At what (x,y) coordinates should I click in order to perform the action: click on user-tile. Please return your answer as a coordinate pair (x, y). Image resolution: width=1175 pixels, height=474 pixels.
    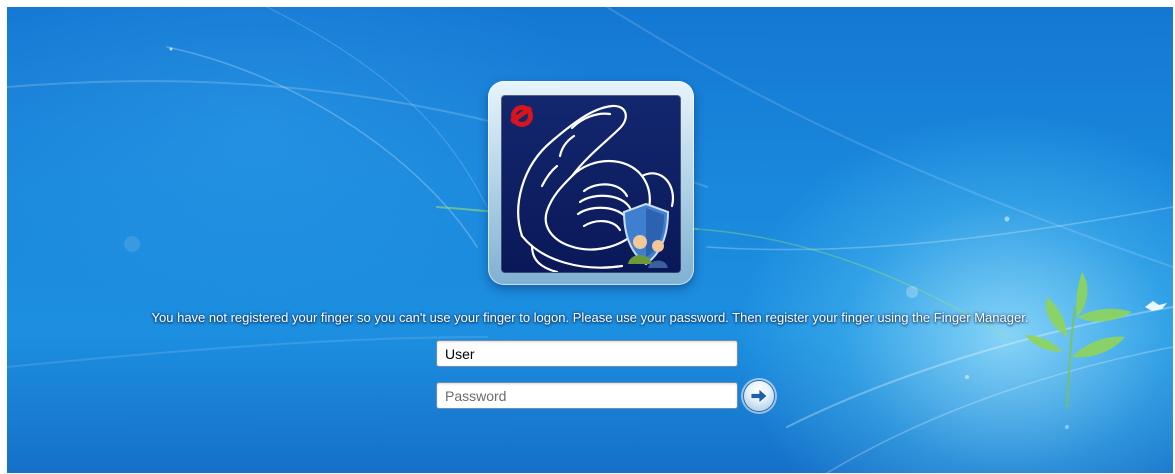
    Looking at the image, I should click on (591, 183).